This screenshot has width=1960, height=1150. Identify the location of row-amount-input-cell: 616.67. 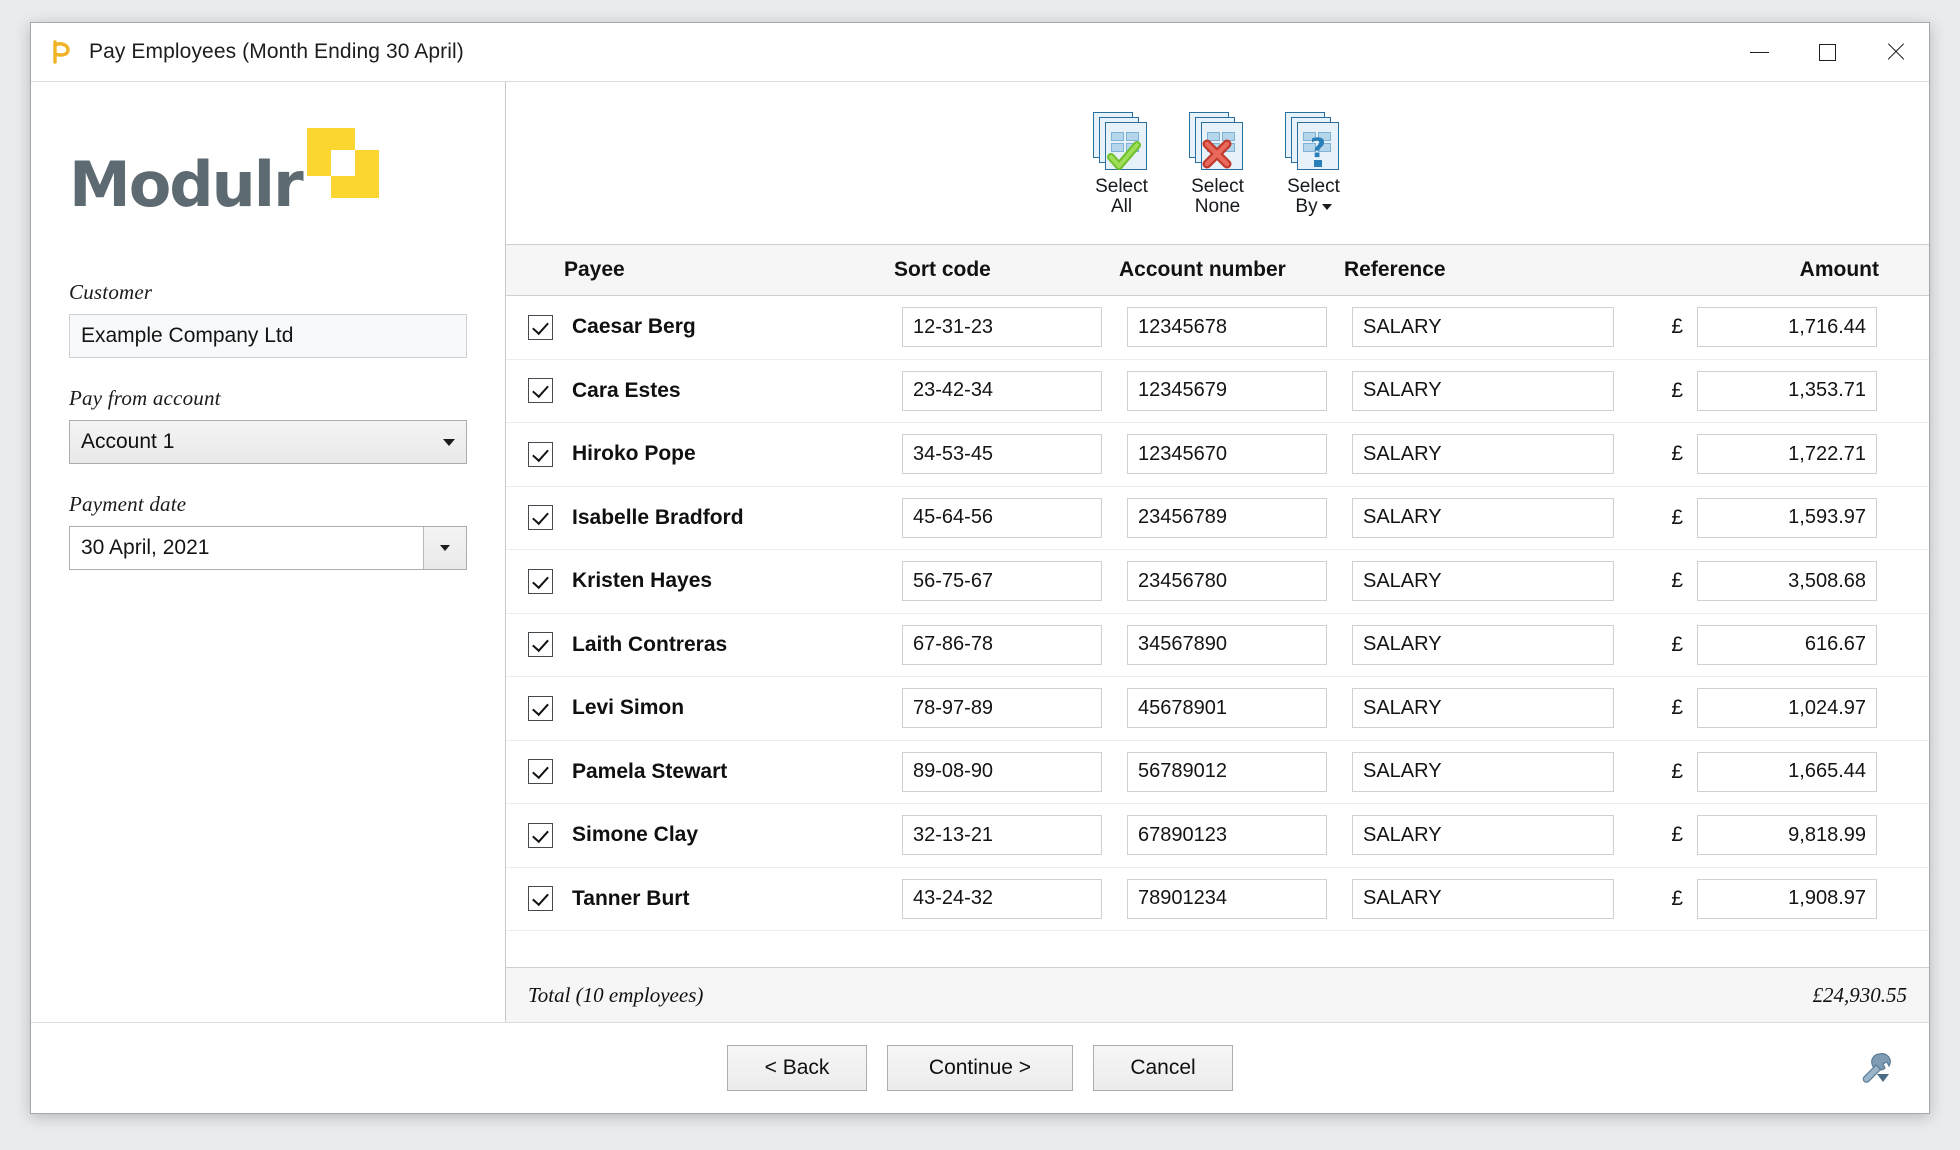
(1792, 644).